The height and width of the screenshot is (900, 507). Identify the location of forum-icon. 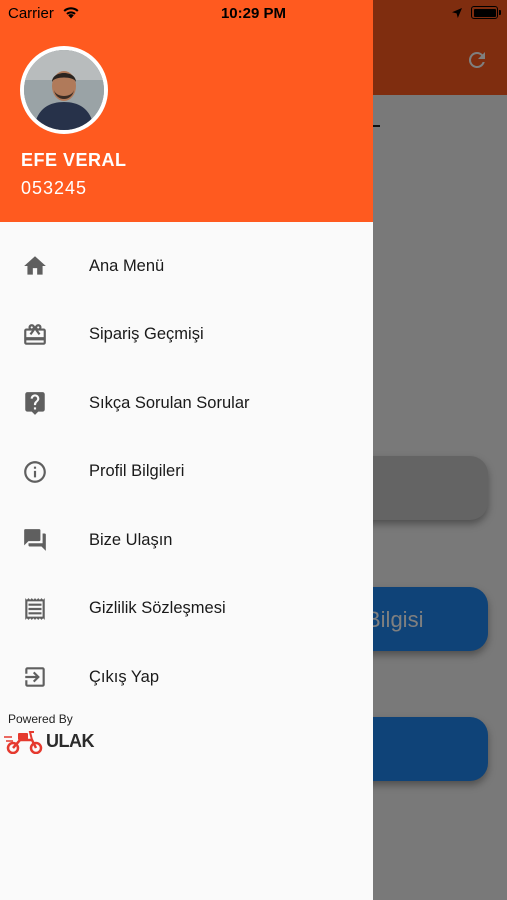
(35, 540).